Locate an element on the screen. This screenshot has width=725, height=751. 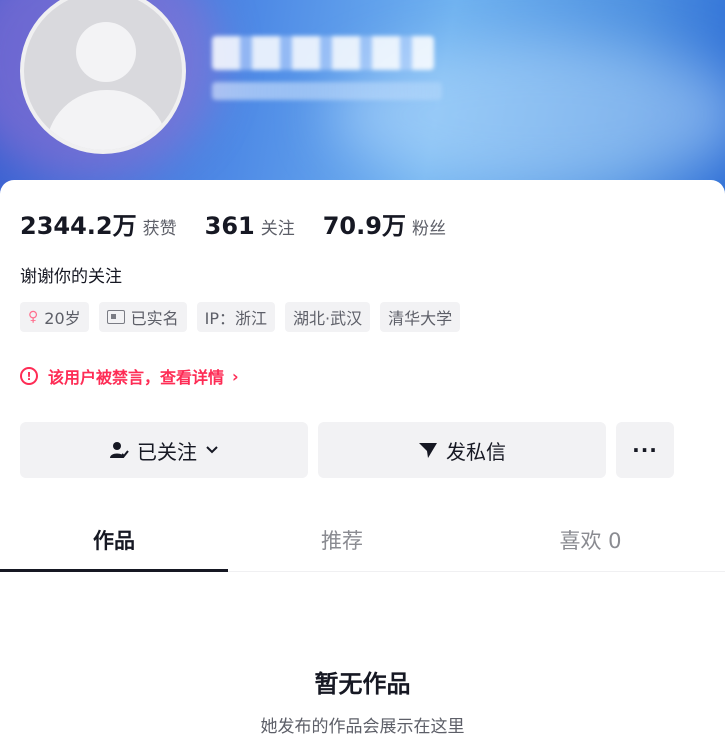
id-card-icon is located at coordinates (115, 317).